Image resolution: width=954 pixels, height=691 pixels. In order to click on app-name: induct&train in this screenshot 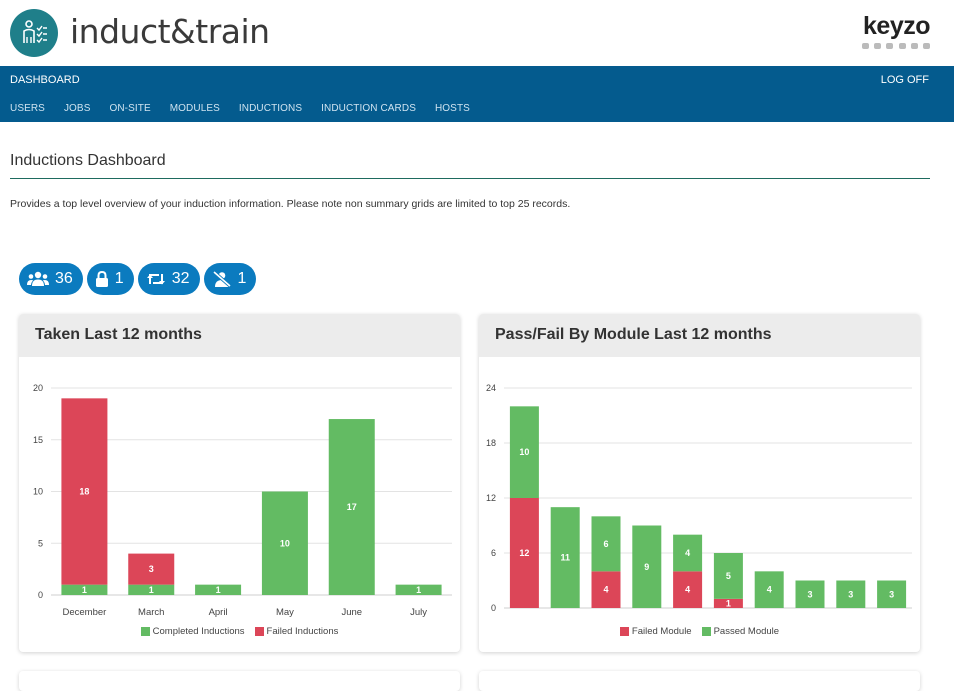, I will do `click(170, 31)`.